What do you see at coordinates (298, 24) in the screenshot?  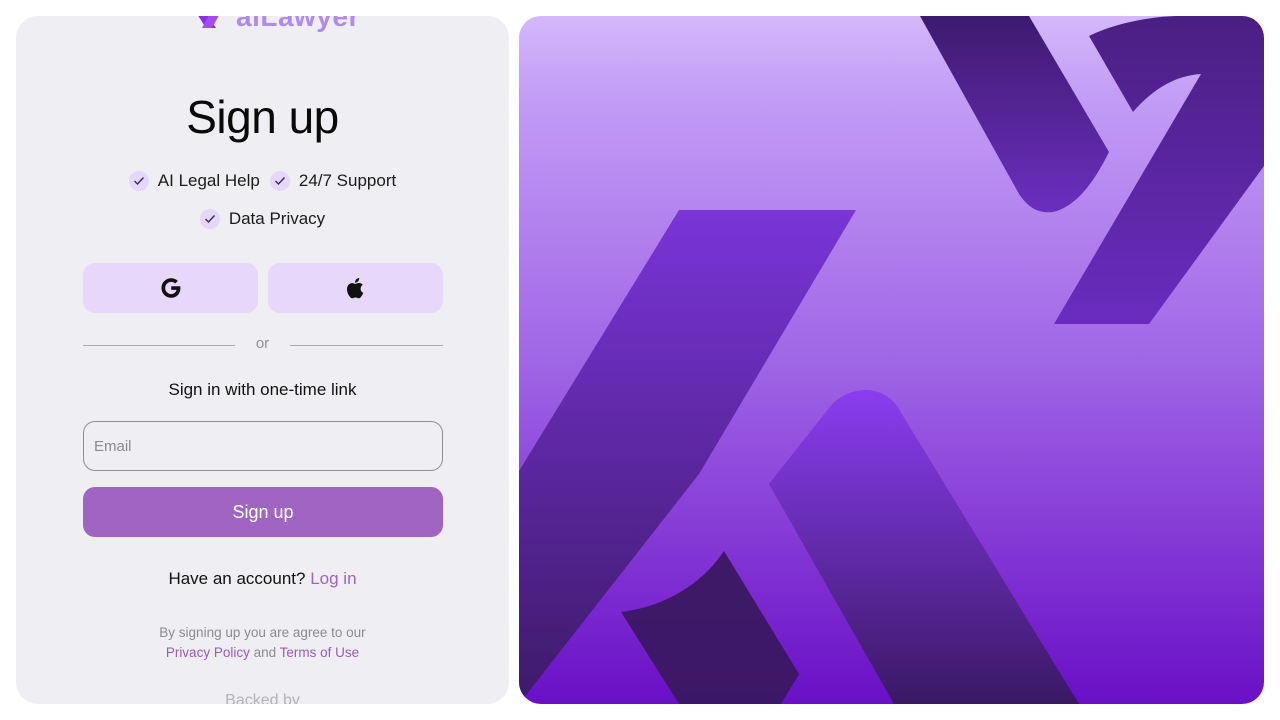 I see `brand-name: aiLawyer` at bounding box center [298, 24].